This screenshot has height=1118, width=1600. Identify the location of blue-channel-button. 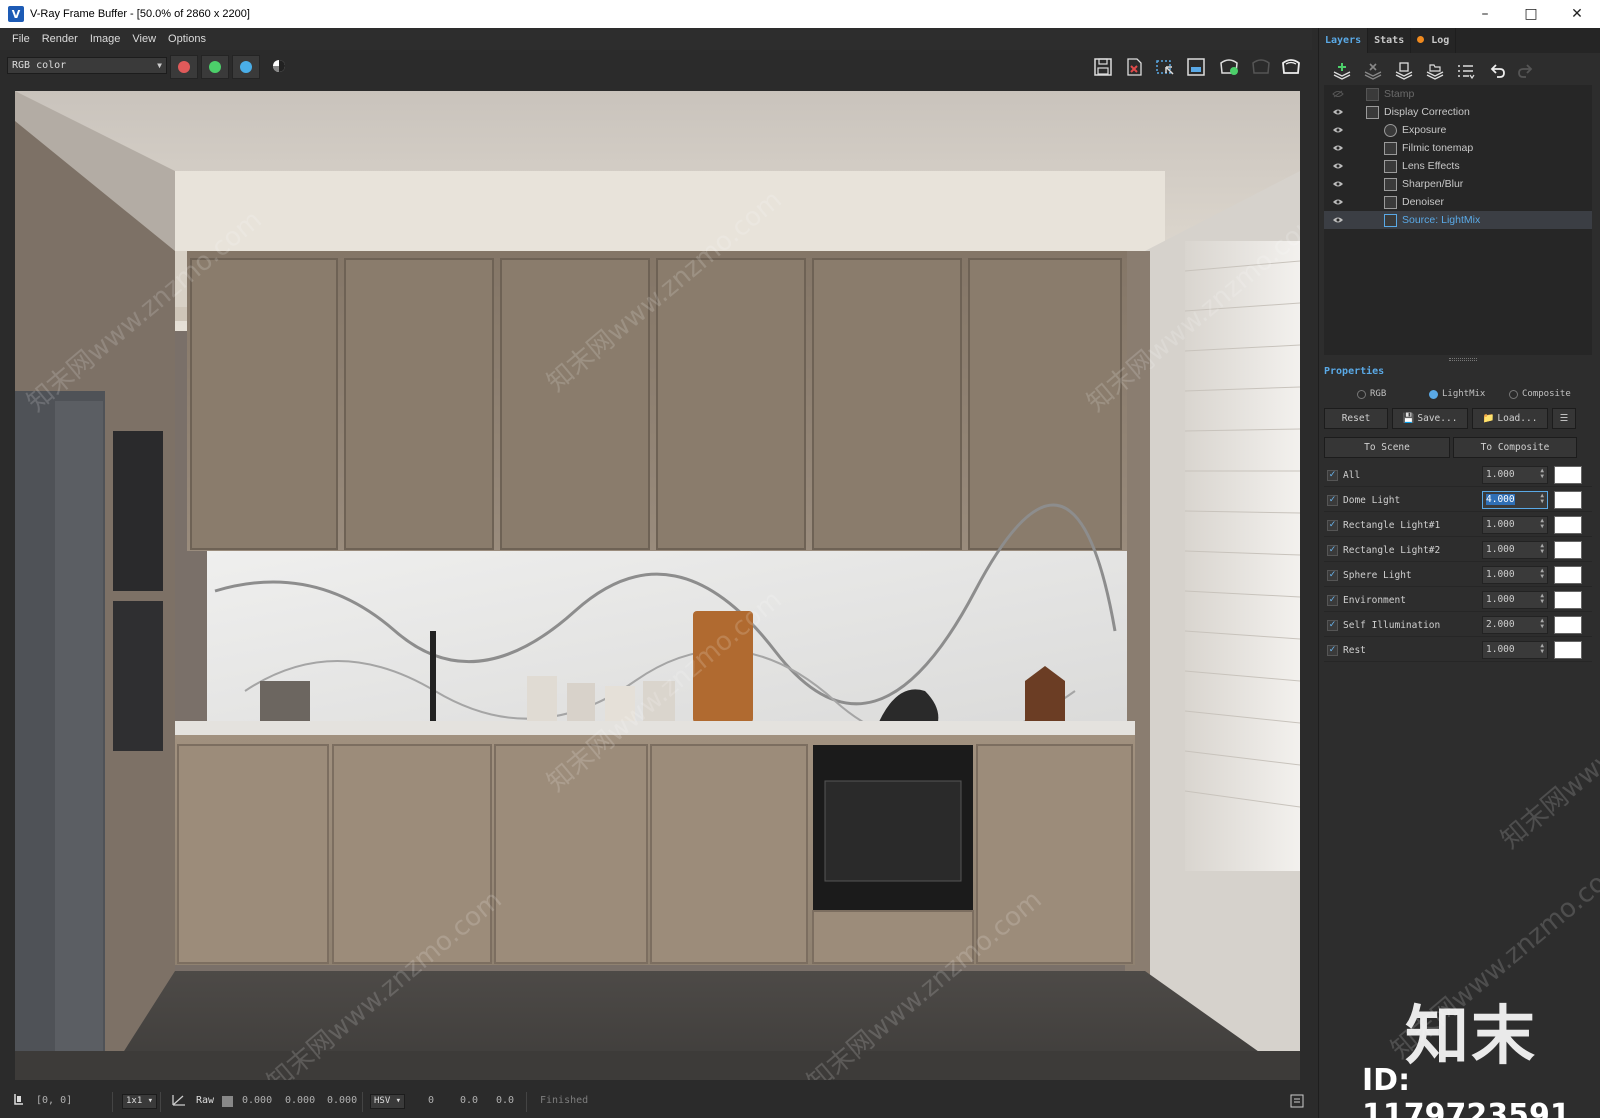
(246, 67).